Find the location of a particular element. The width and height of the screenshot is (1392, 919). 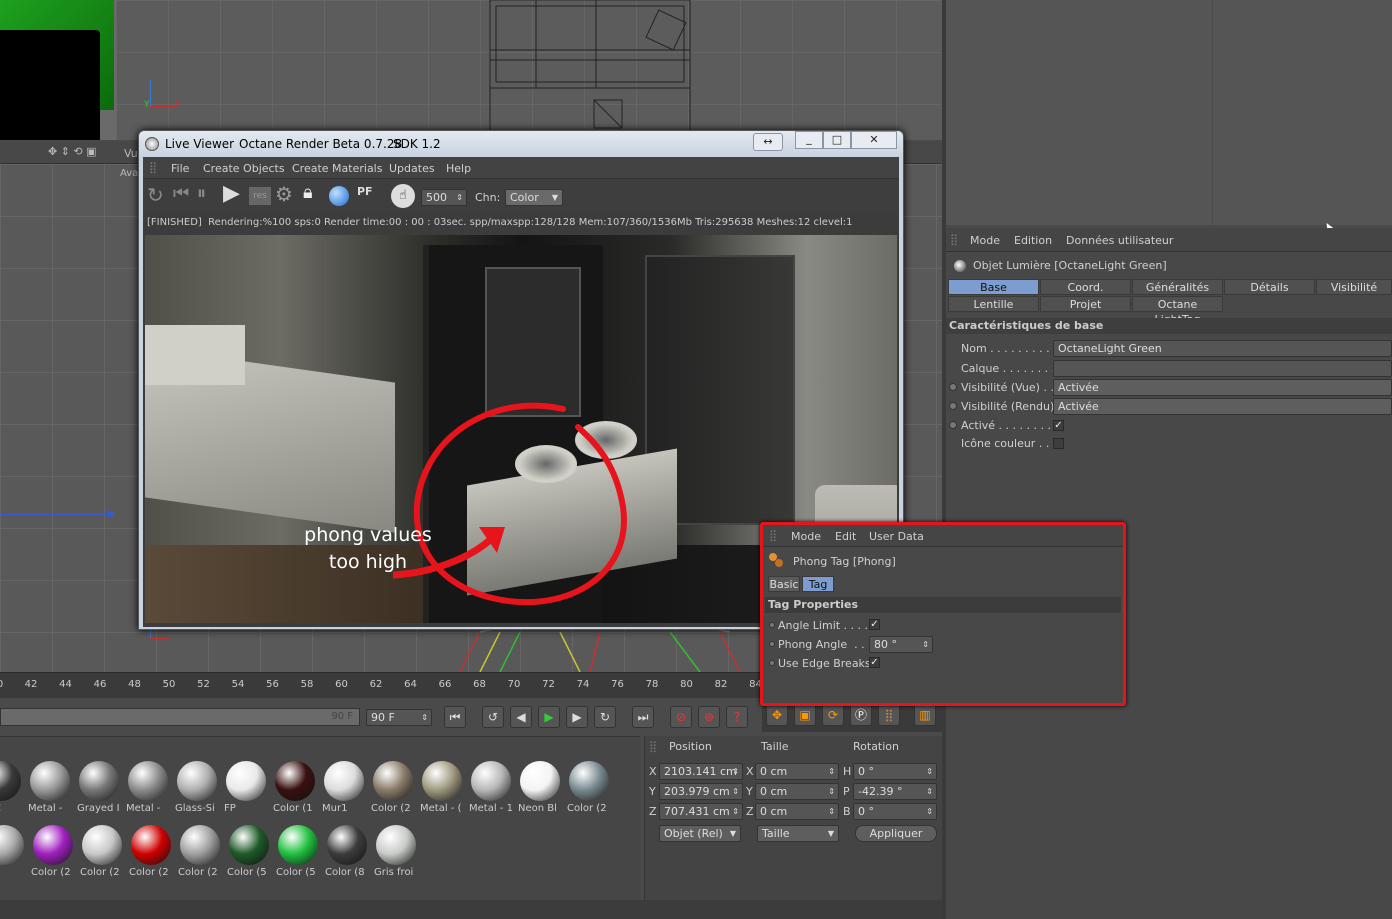

maximize-button: □ is located at coordinates (837, 140).